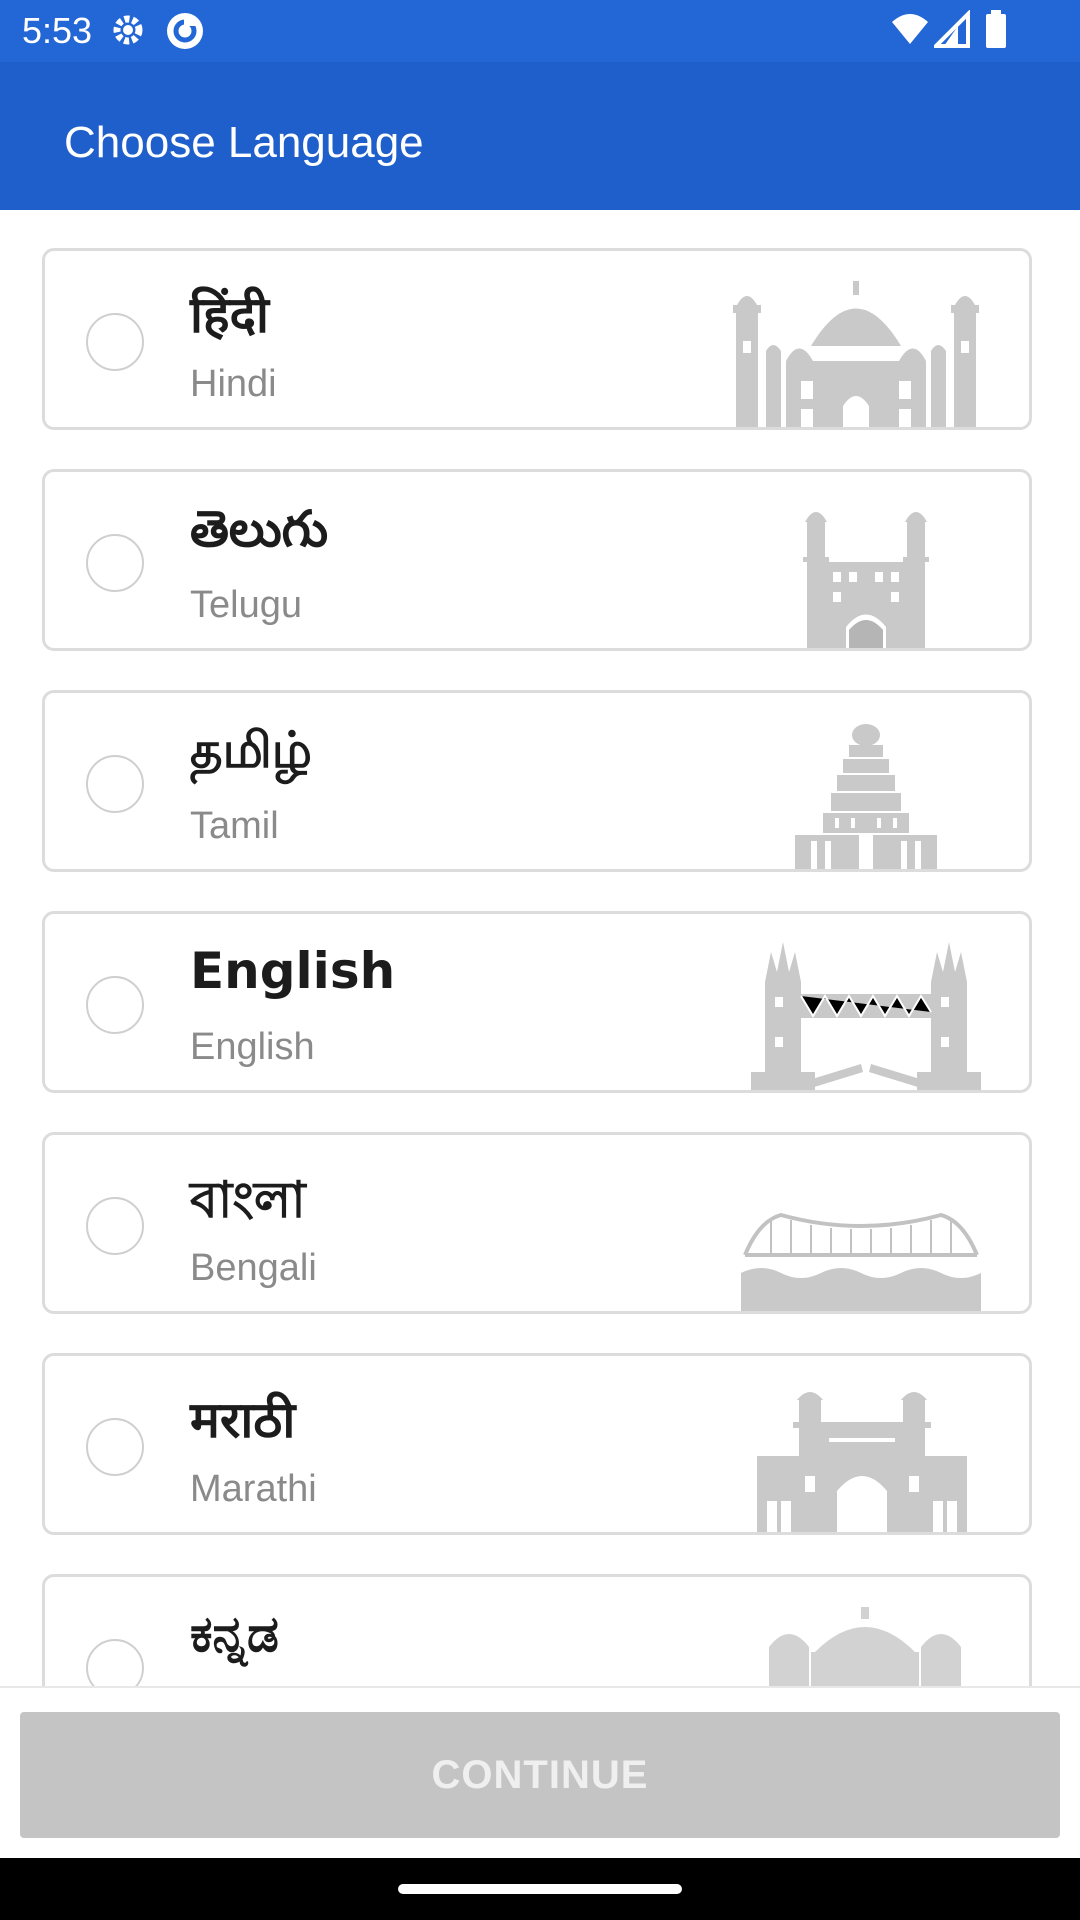  What do you see at coordinates (540, 31) in the screenshot?
I see `status-bar: 5:53` at bounding box center [540, 31].